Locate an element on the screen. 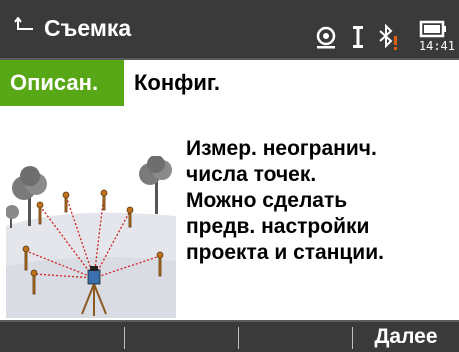 The height and width of the screenshot is (352, 459). description-line: числа точек. is located at coordinates (251, 174).